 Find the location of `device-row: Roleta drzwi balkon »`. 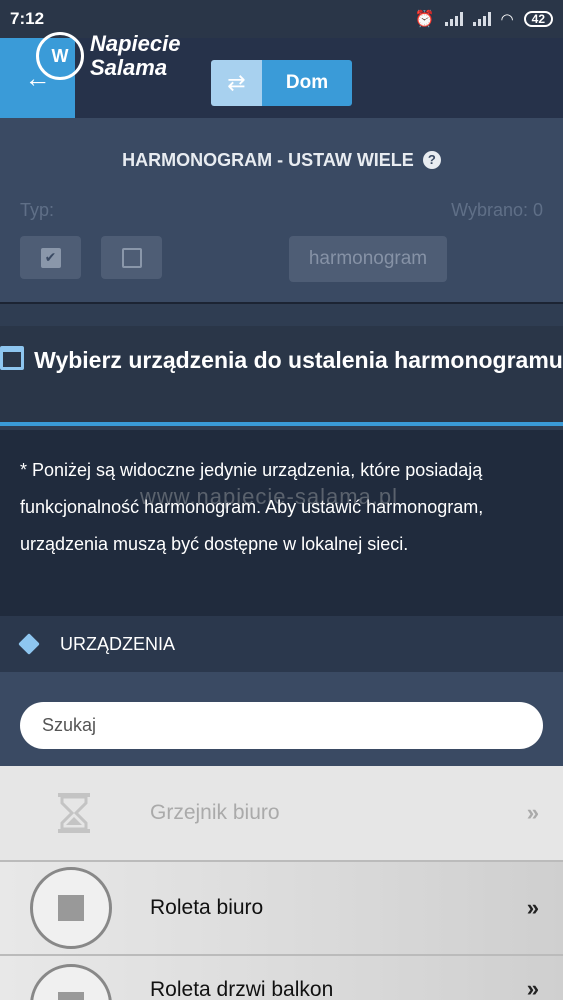

device-row: Roleta drzwi balkon » is located at coordinates (281, 977).